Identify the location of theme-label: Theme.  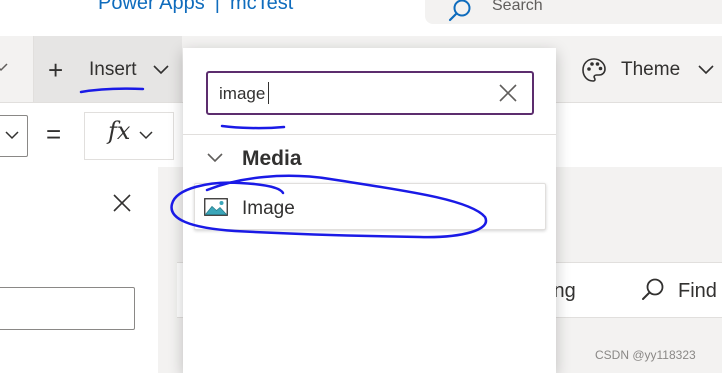
(650, 70).